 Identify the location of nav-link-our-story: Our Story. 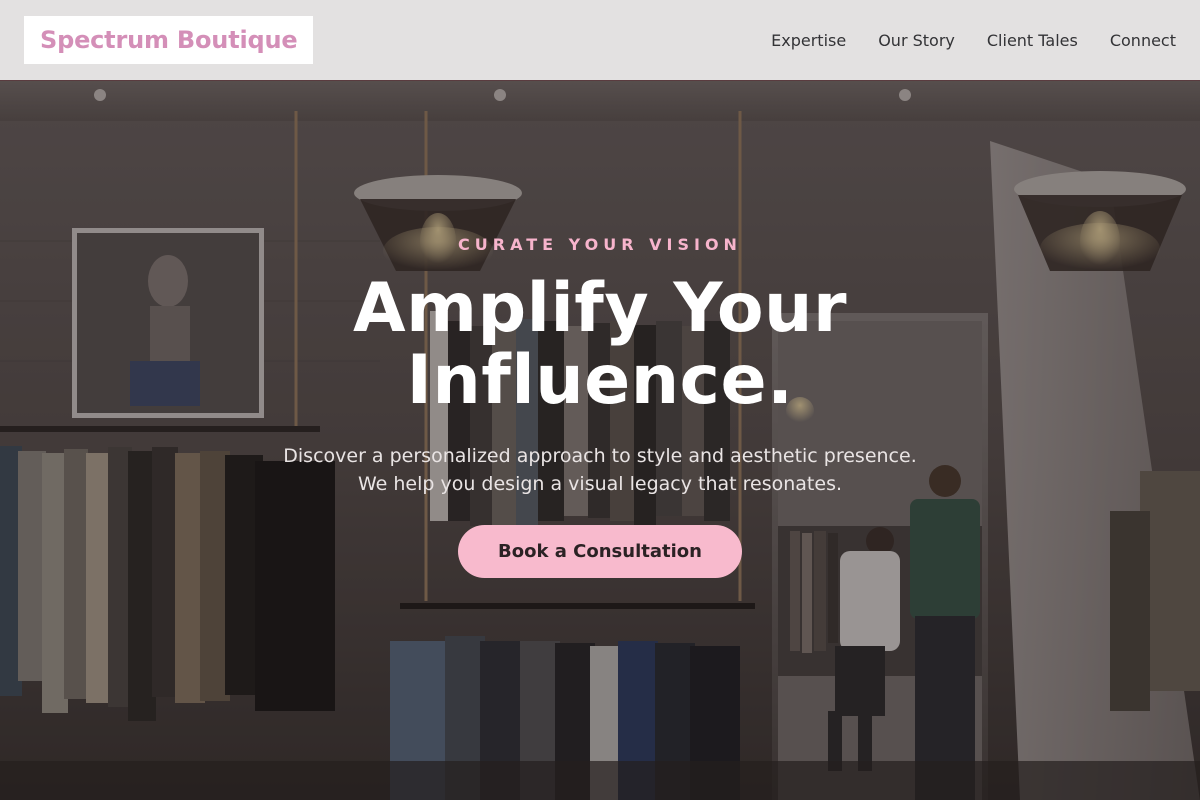
(916, 40).